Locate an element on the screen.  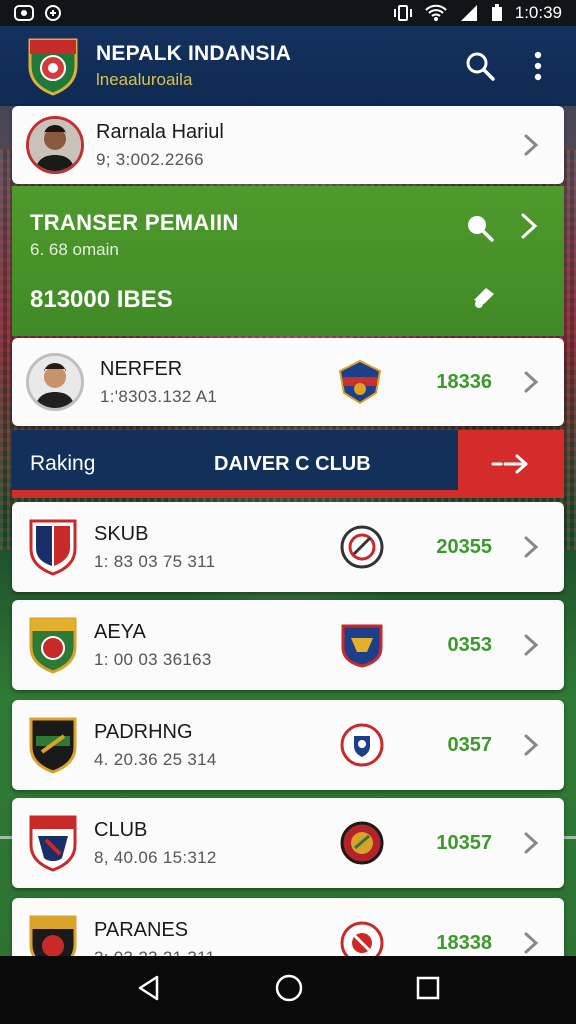
club-name: PADRHNG is located at coordinates (143, 731).